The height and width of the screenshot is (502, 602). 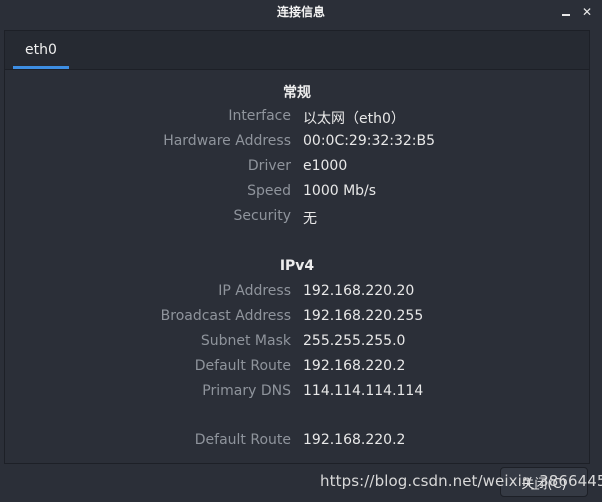 What do you see at coordinates (227, 141) in the screenshot?
I see `row-label: Hardware Address` at bounding box center [227, 141].